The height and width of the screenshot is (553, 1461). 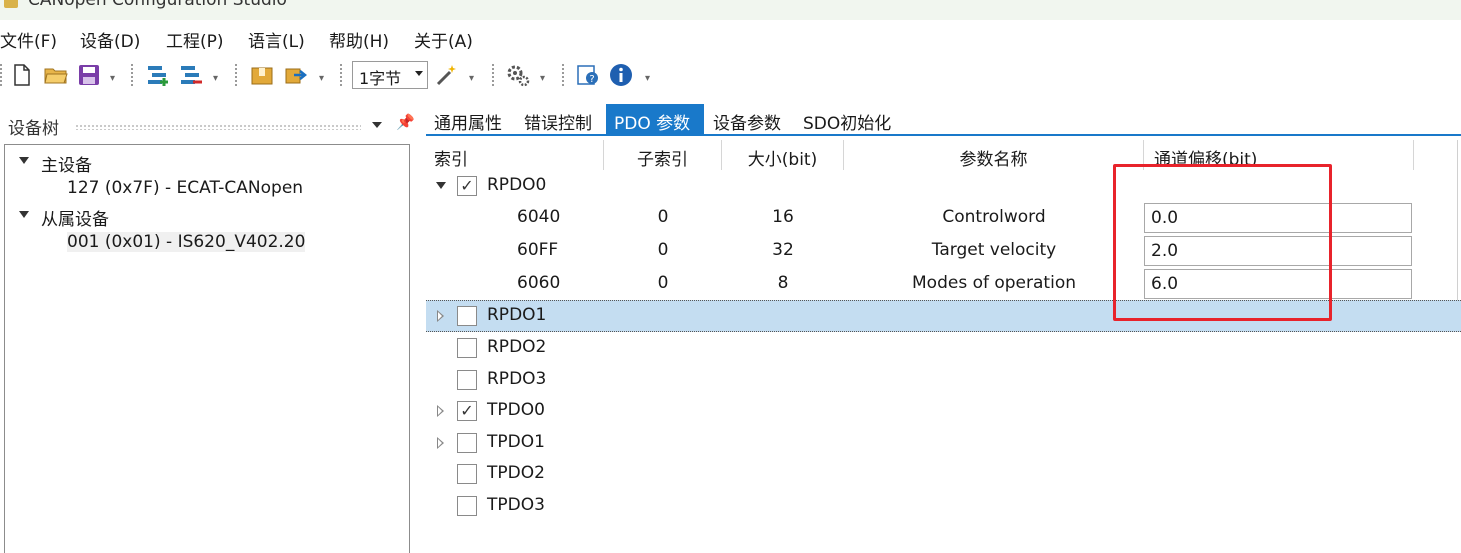 What do you see at coordinates (66, 163) in the screenshot?
I see `tree-master-group: 主设备` at bounding box center [66, 163].